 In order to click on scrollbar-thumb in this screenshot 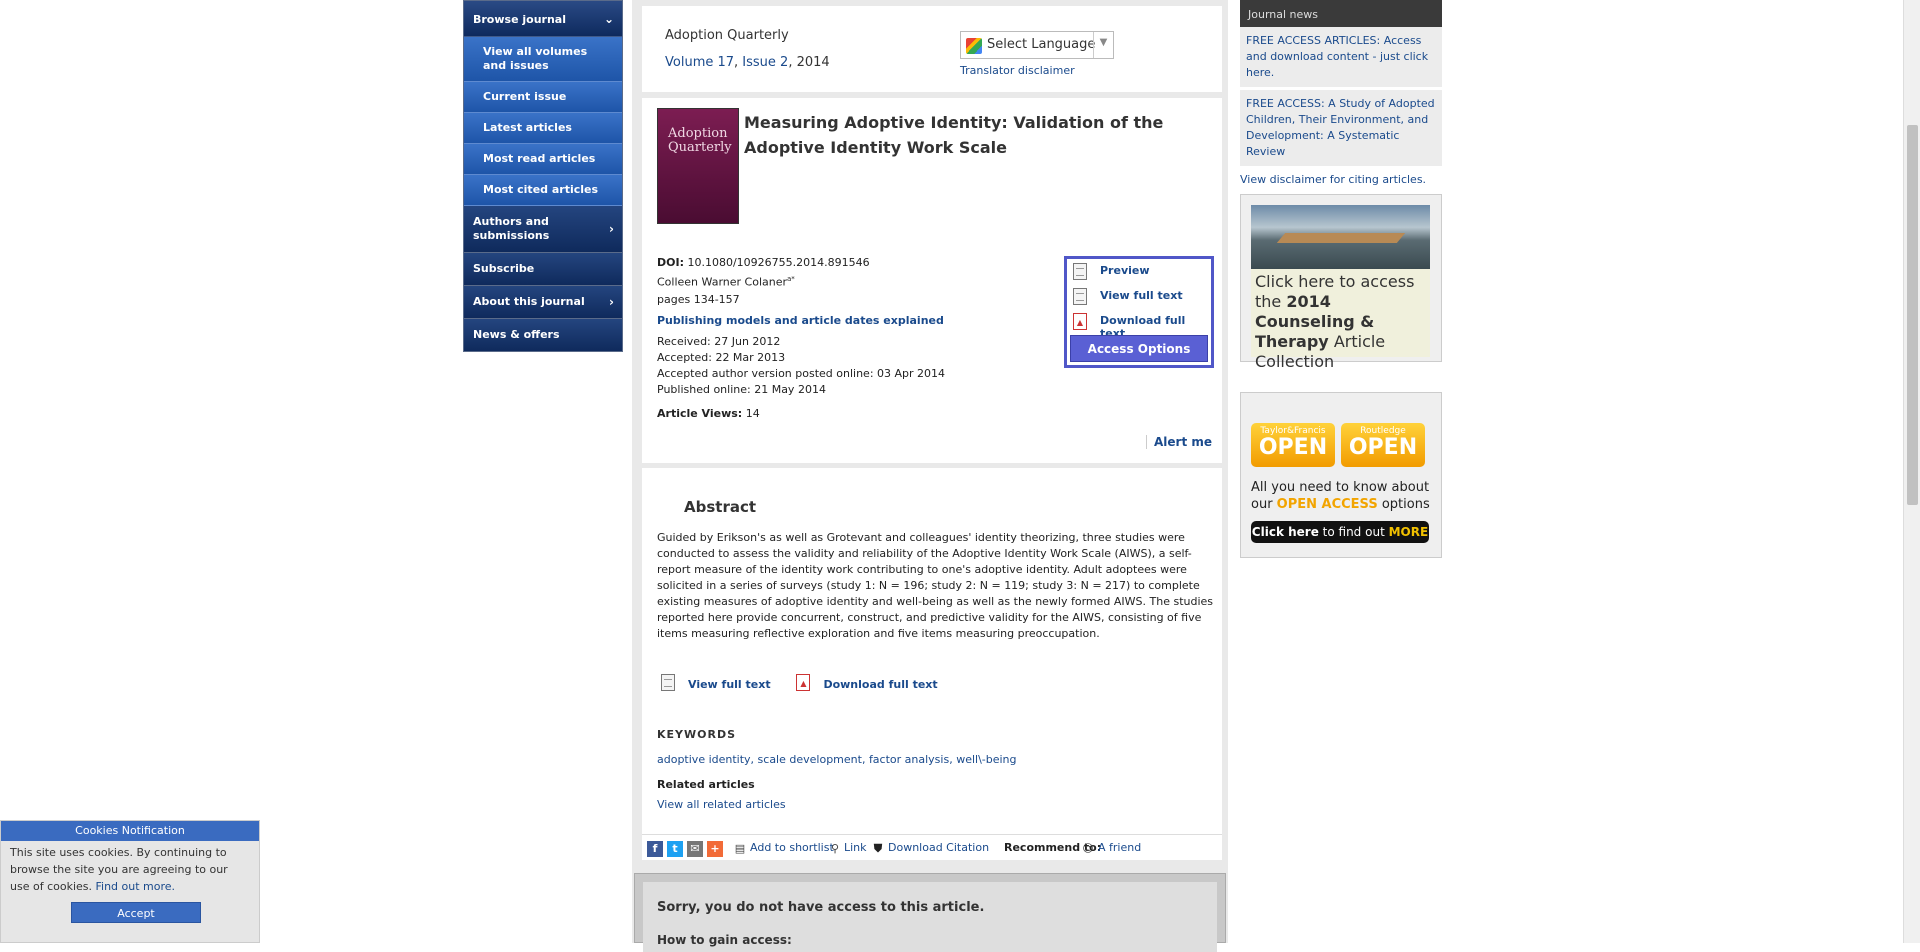, I will do `click(1912, 315)`.